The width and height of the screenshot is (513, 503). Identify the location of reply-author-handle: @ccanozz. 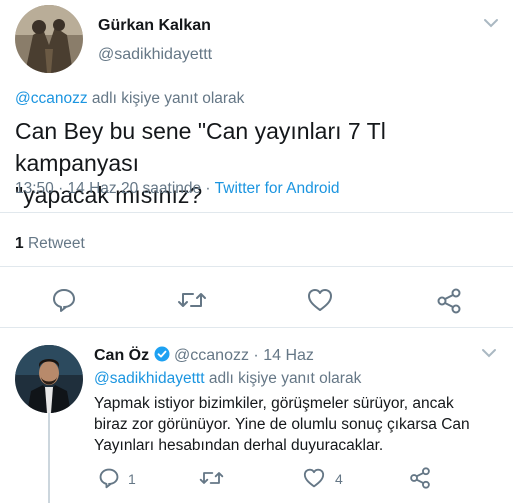
(211, 355).